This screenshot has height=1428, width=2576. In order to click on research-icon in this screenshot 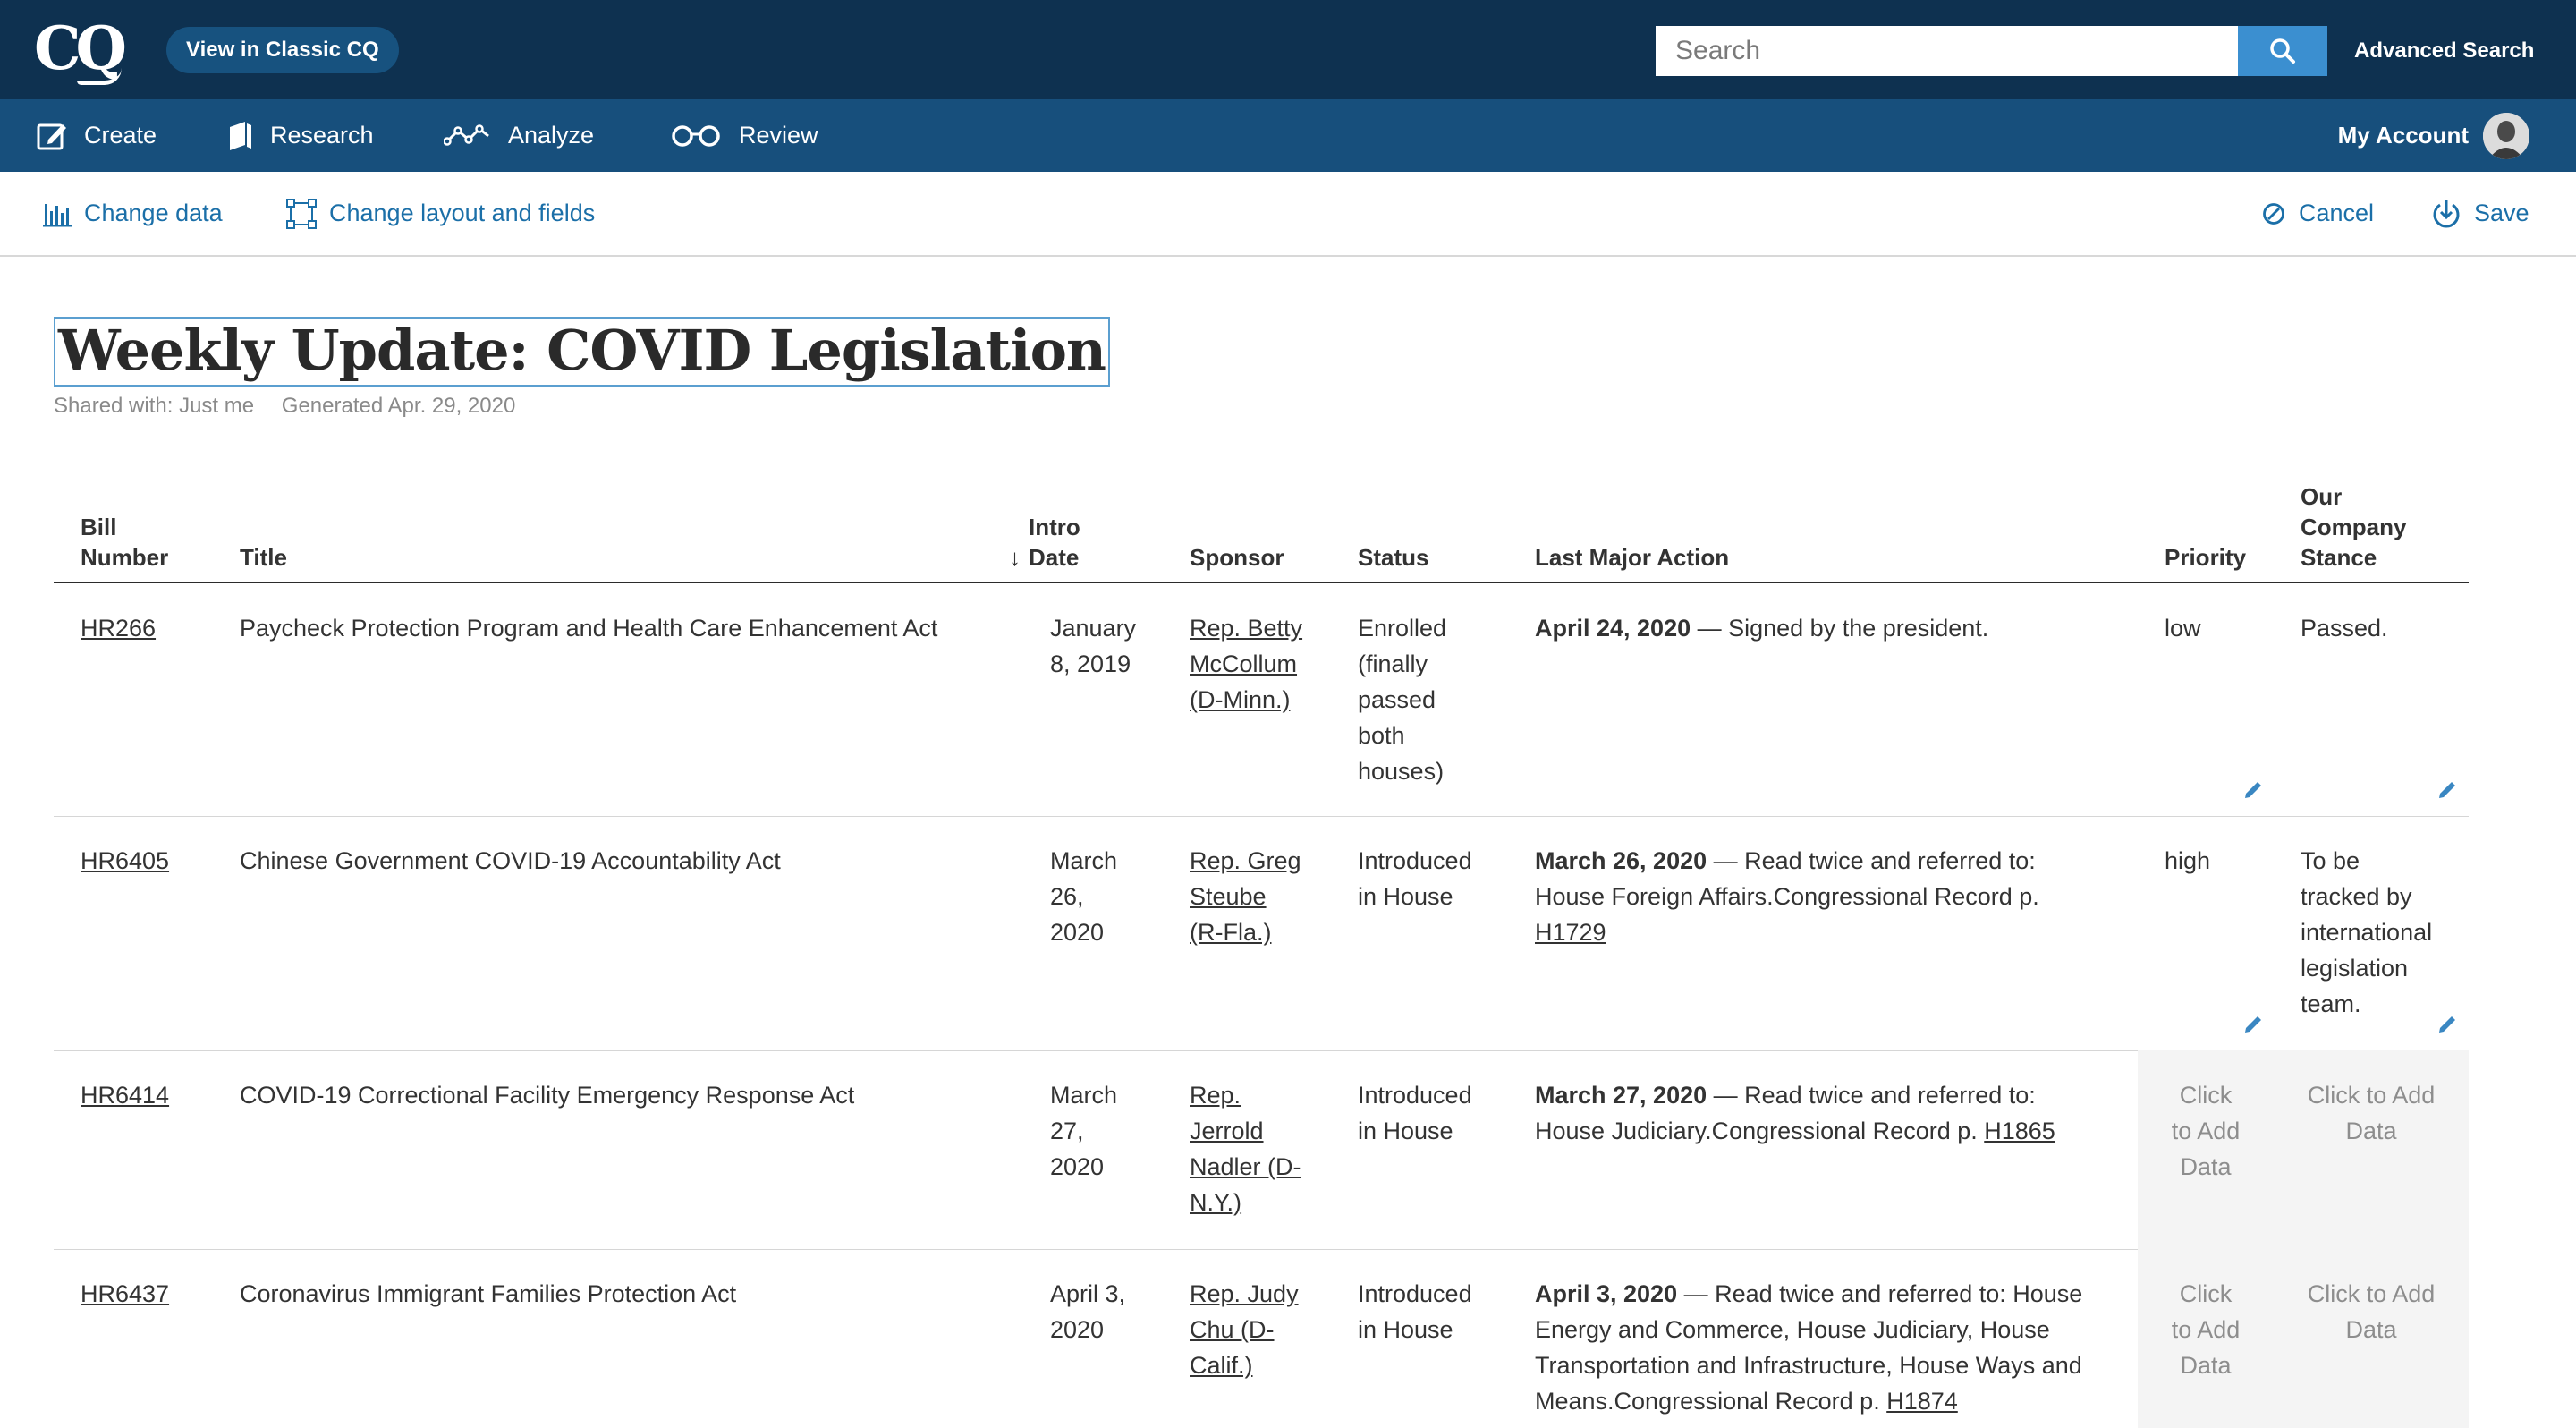, I will do `click(240, 135)`.